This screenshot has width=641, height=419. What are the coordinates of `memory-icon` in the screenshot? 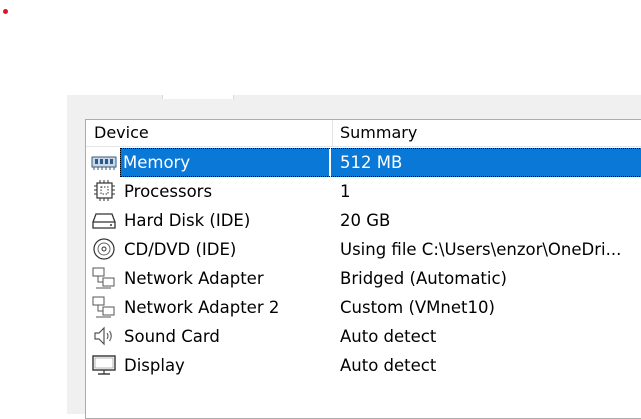 It's located at (104, 162).